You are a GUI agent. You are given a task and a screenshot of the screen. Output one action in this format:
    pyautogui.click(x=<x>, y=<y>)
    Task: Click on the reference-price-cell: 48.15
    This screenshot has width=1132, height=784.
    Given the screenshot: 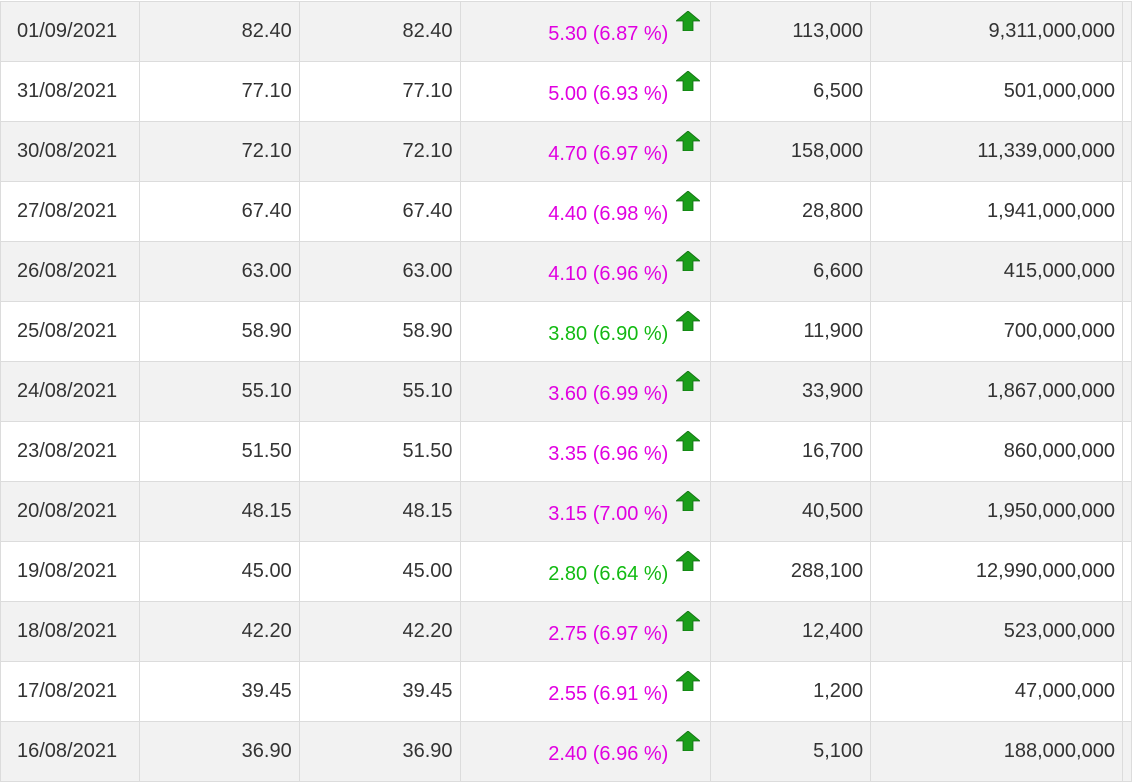 What is the action you would take?
    pyautogui.click(x=379, y=511)
    